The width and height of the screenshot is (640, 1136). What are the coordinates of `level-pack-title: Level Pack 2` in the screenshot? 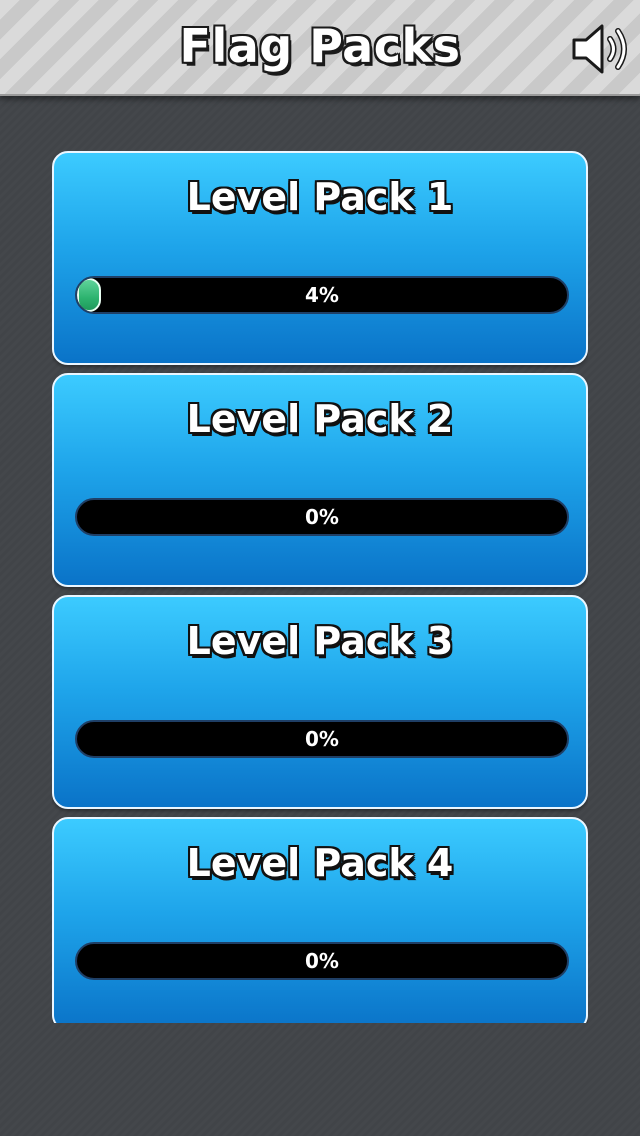 It's located at (320, 419).